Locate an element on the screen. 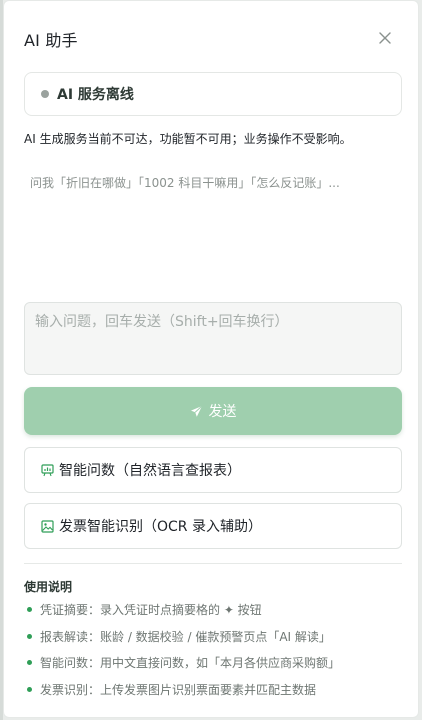 This screenshot has width=422, height=720. help-item-text: 凭证摘要：录入凭证时点摘要格的 ✦ 按钮 is located at coordinates (151, 610).